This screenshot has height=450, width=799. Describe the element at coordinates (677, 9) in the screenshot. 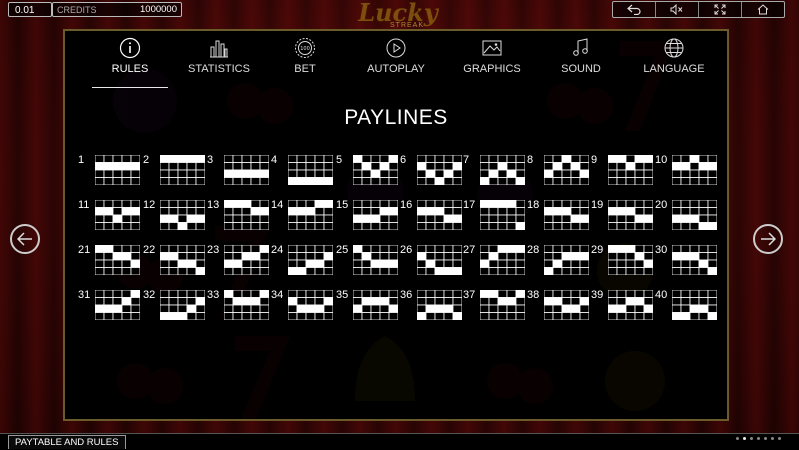

I see `mute-button` at that location.